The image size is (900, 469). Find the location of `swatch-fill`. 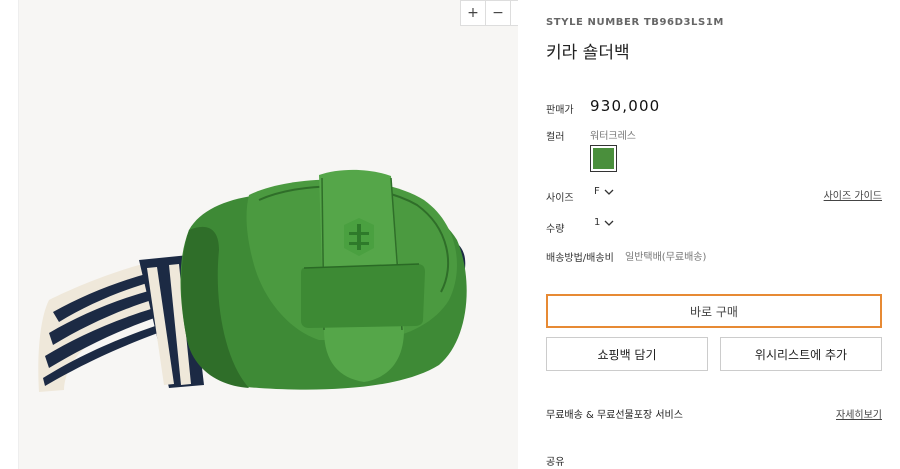

swatch-fill is located at coordinates (603, 158).